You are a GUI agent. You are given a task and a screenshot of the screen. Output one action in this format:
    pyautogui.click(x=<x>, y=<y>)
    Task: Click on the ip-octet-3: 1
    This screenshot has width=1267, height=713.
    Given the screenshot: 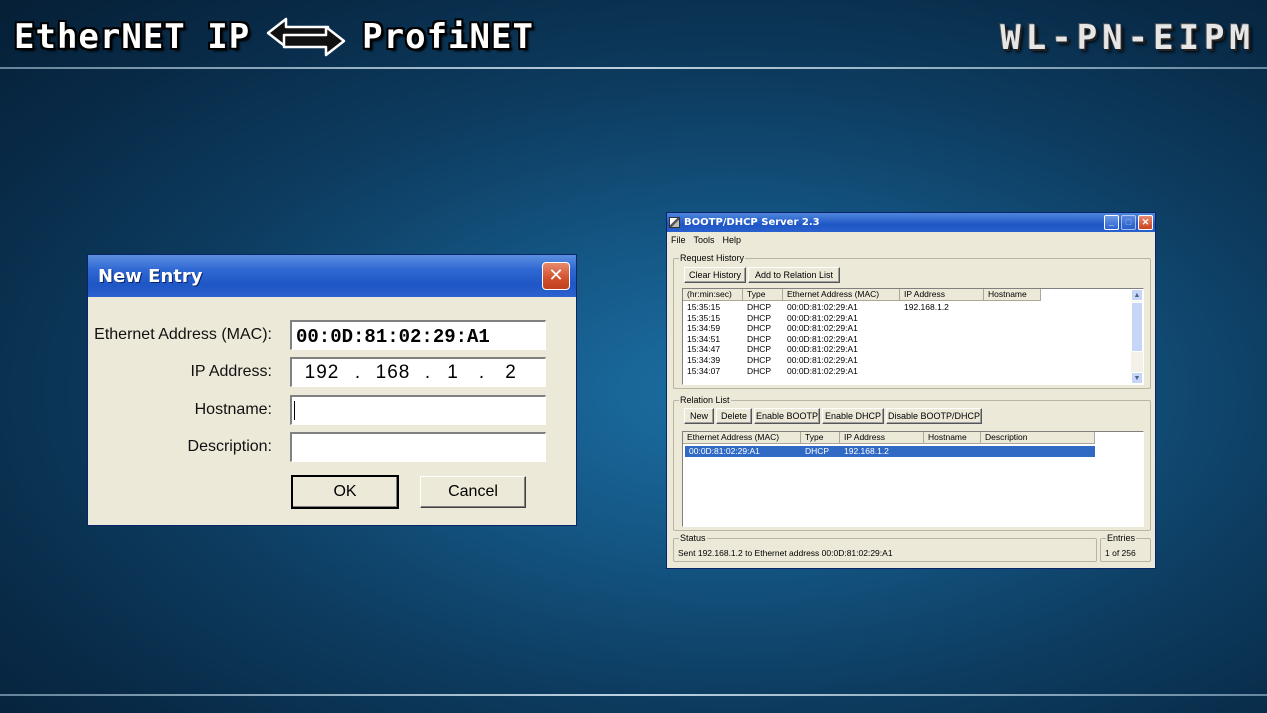 What is the action you would take?
    pyautogui.click(x=453, y=373)
    